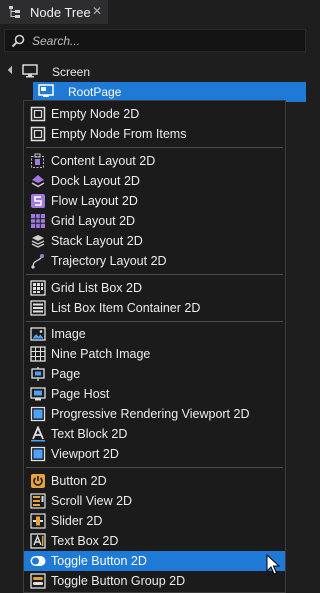  Describe the element at coordinates (273, 564) in the screenshot. I see `mouse-cursor-icon` at that location.